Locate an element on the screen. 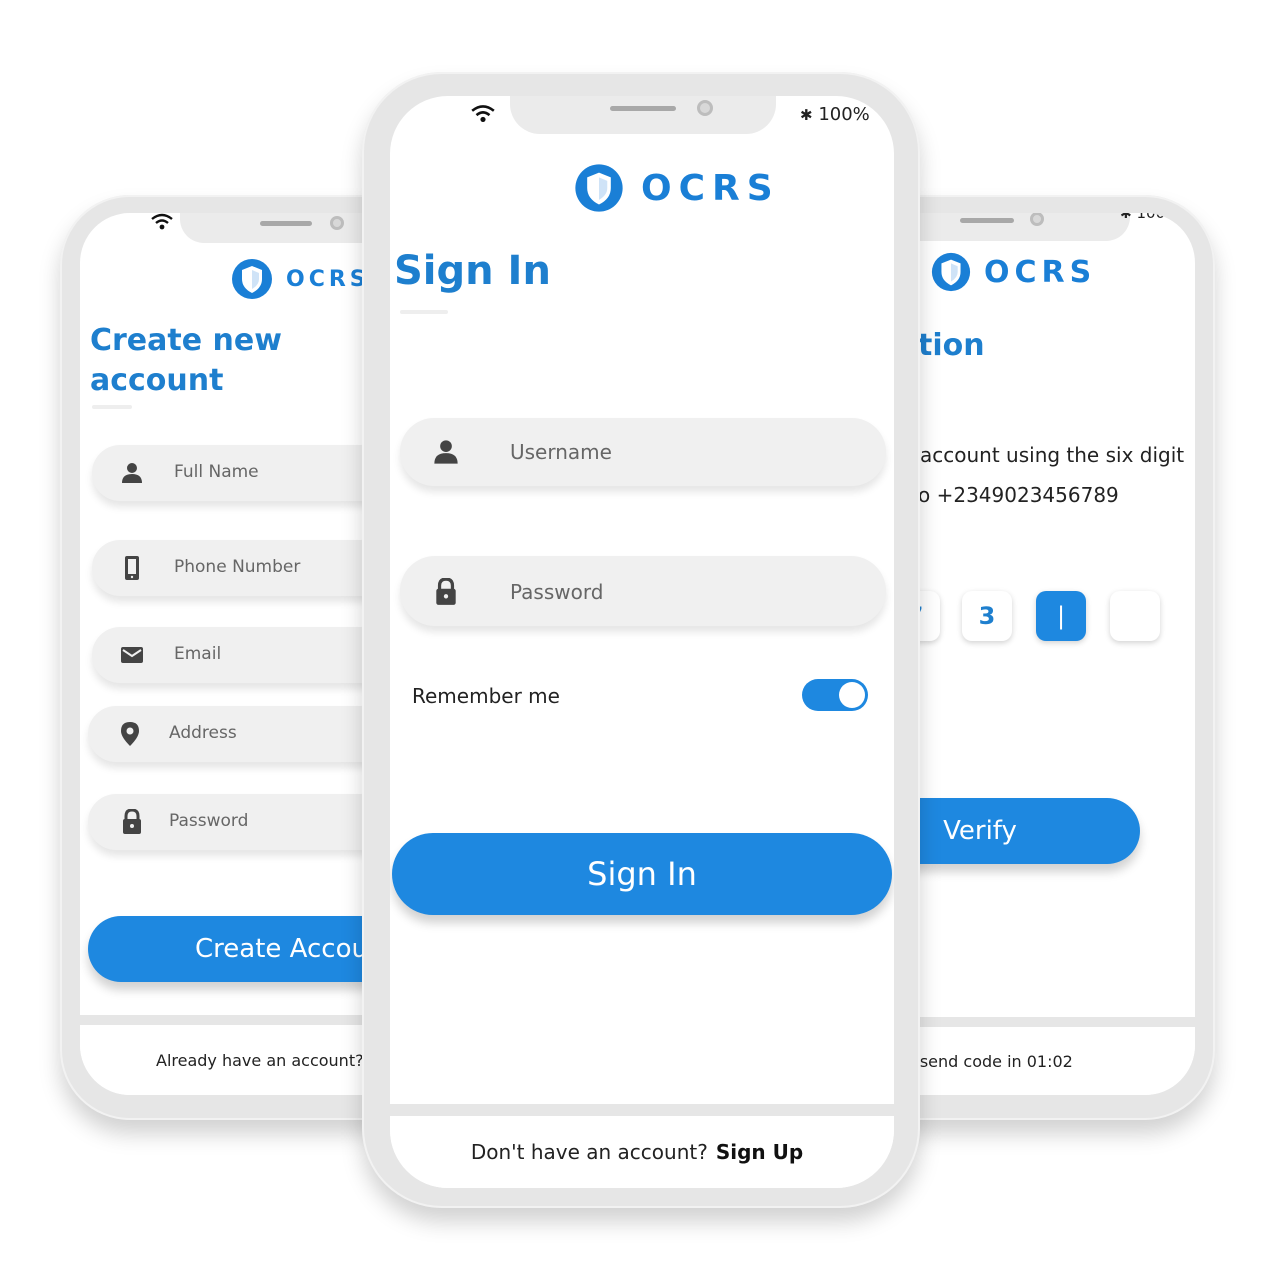  location-pin-icon is located at coordinates (130, 734).